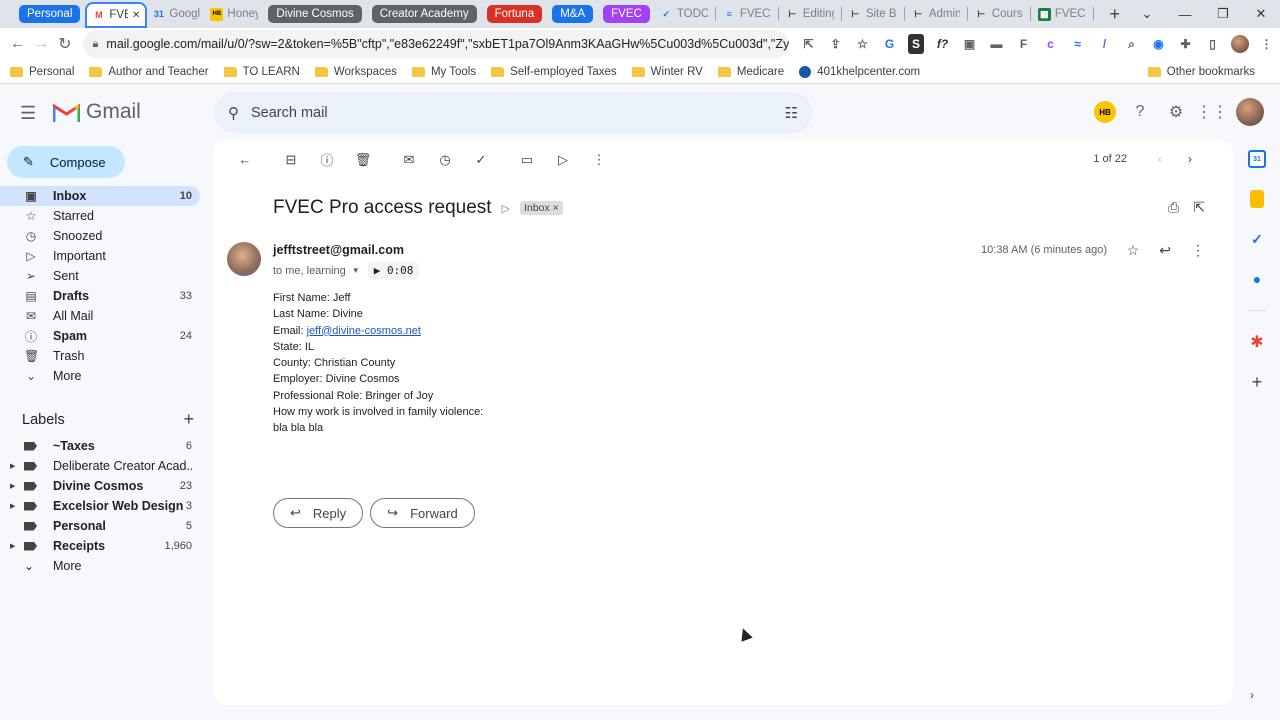 The width and height of the screenshot is (1280, 720). I want to click on label-item: ▶ Divine Cosmos 23, so click(100, 486).